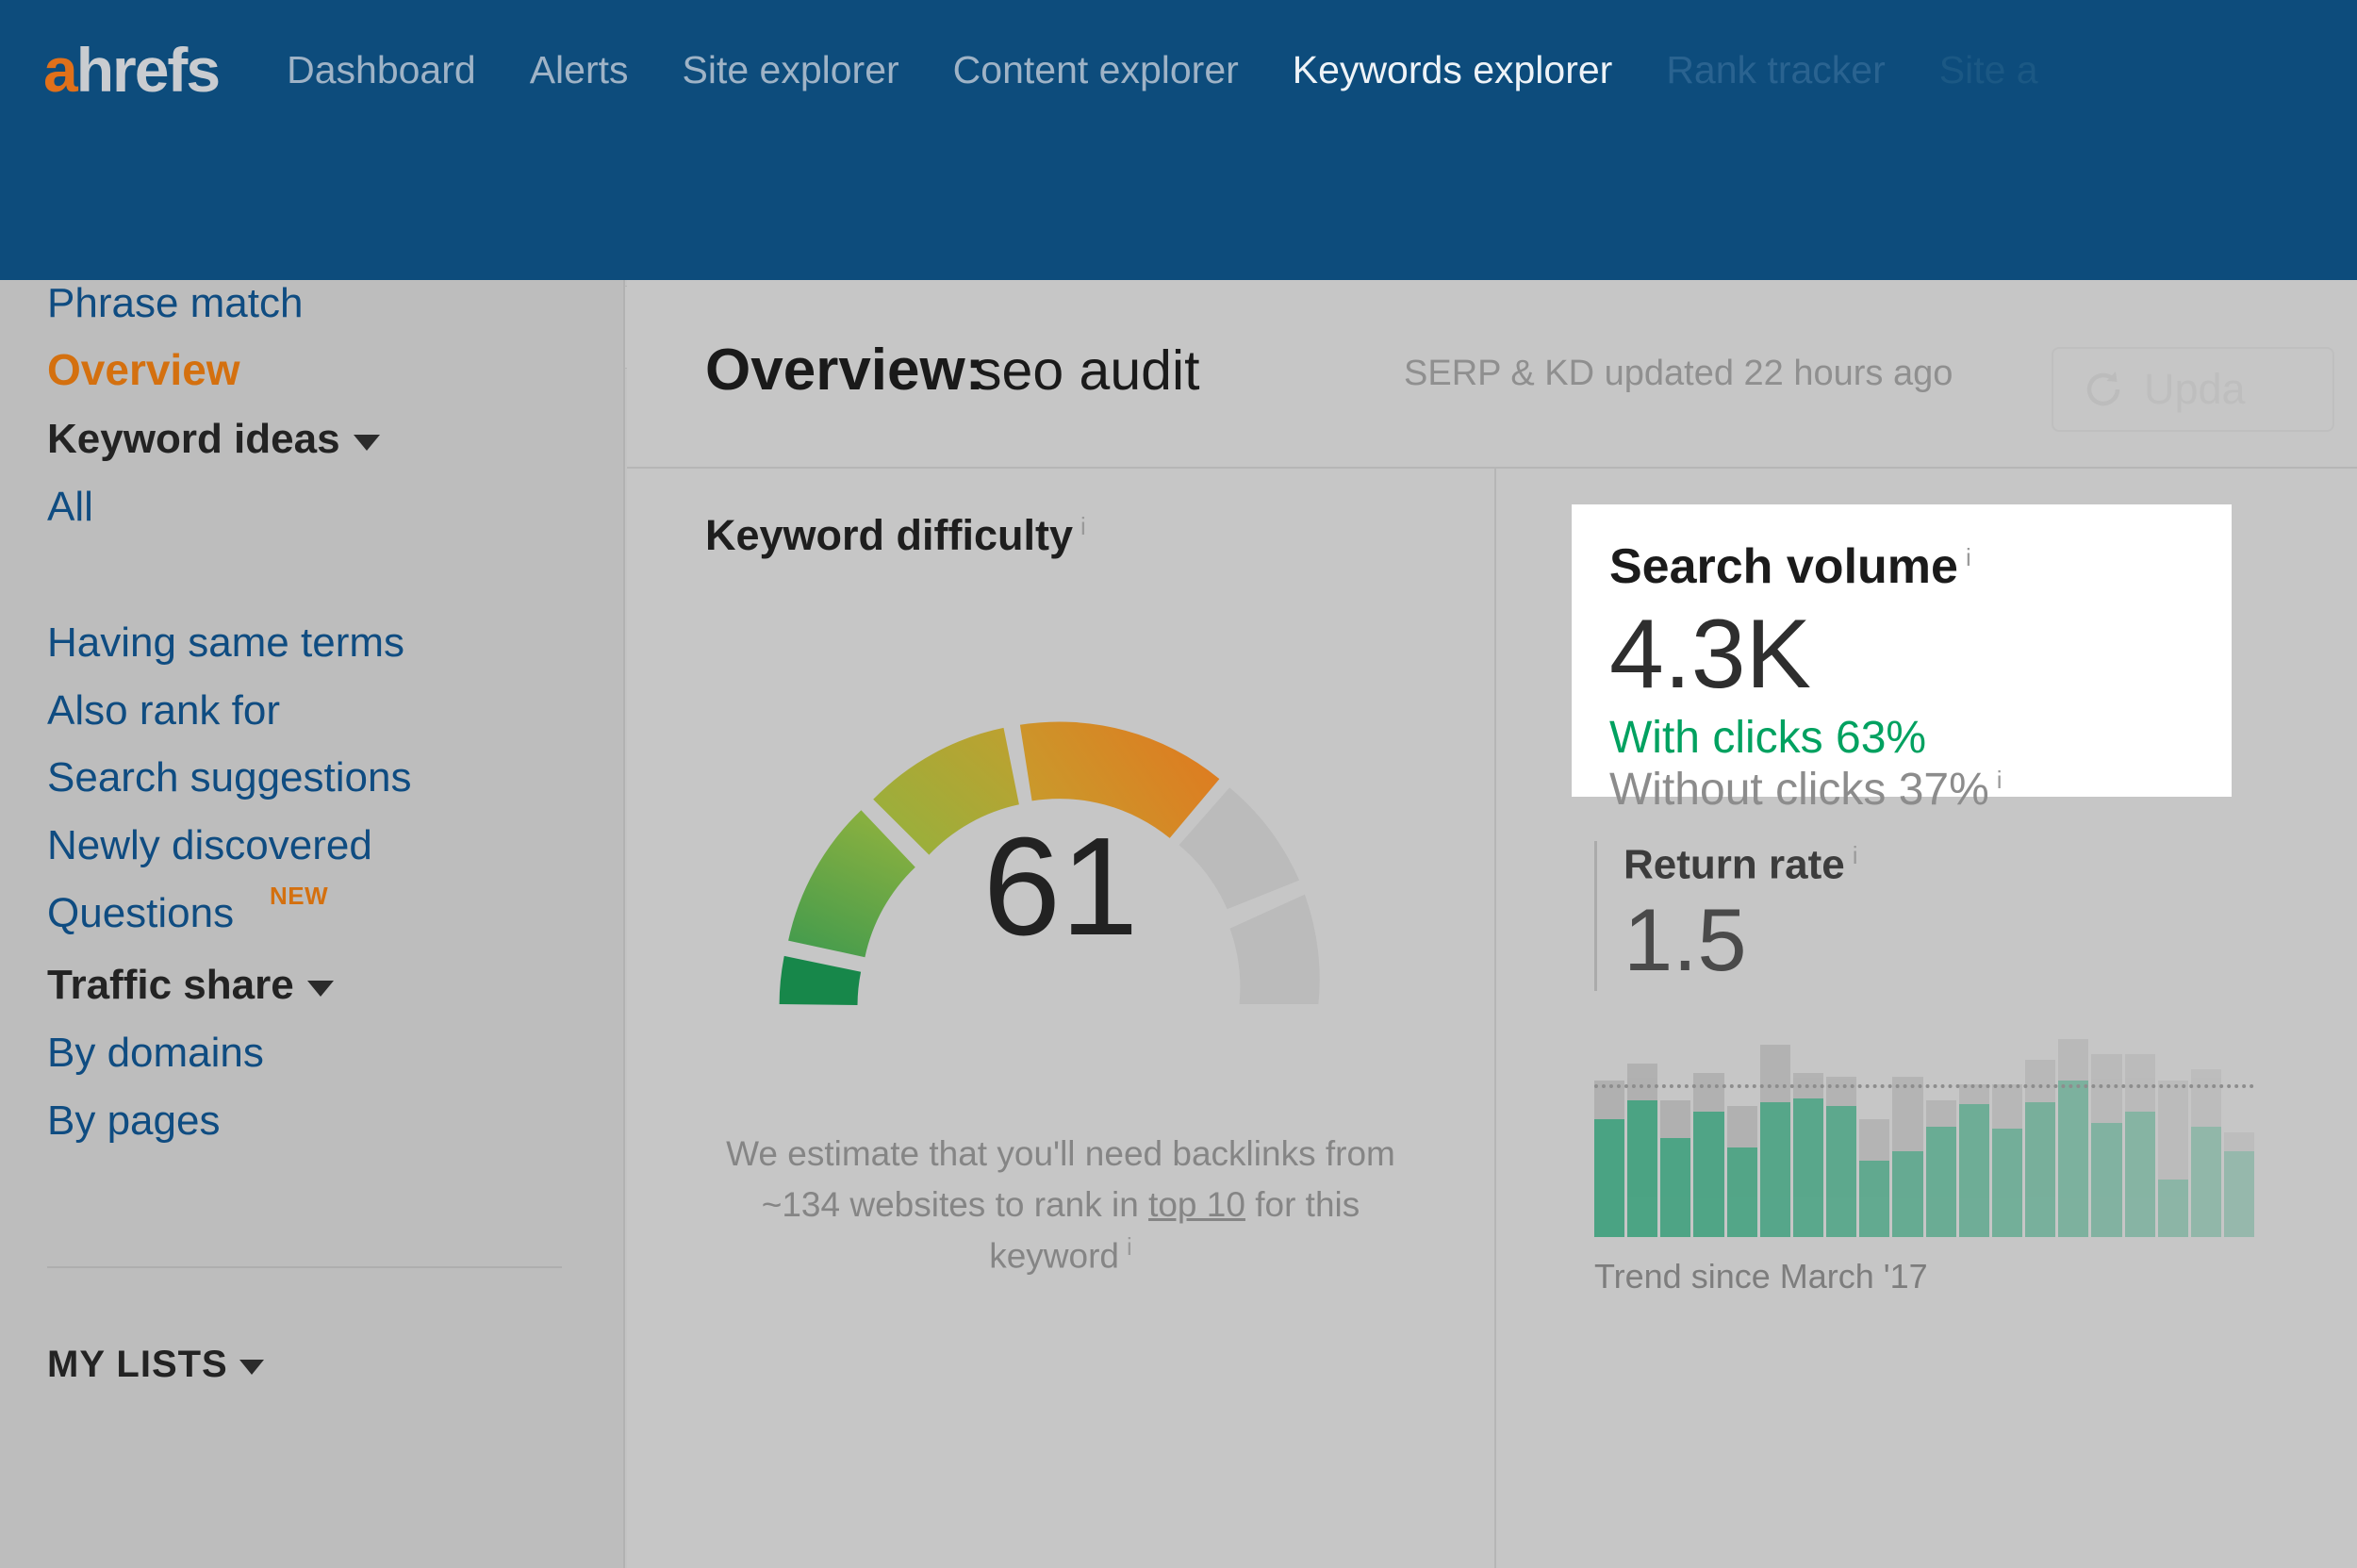  I want to click on sidebar-divider, so click(304, 1267).